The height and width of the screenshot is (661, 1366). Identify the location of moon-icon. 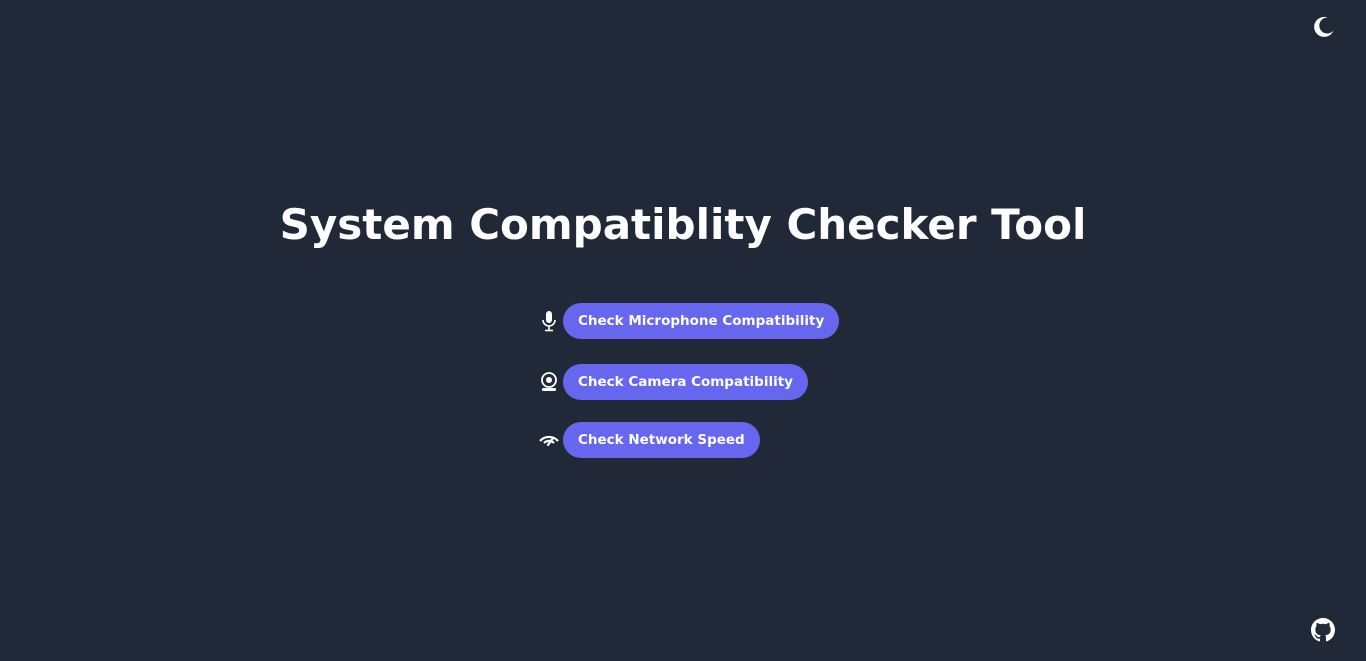
(1324, 26).